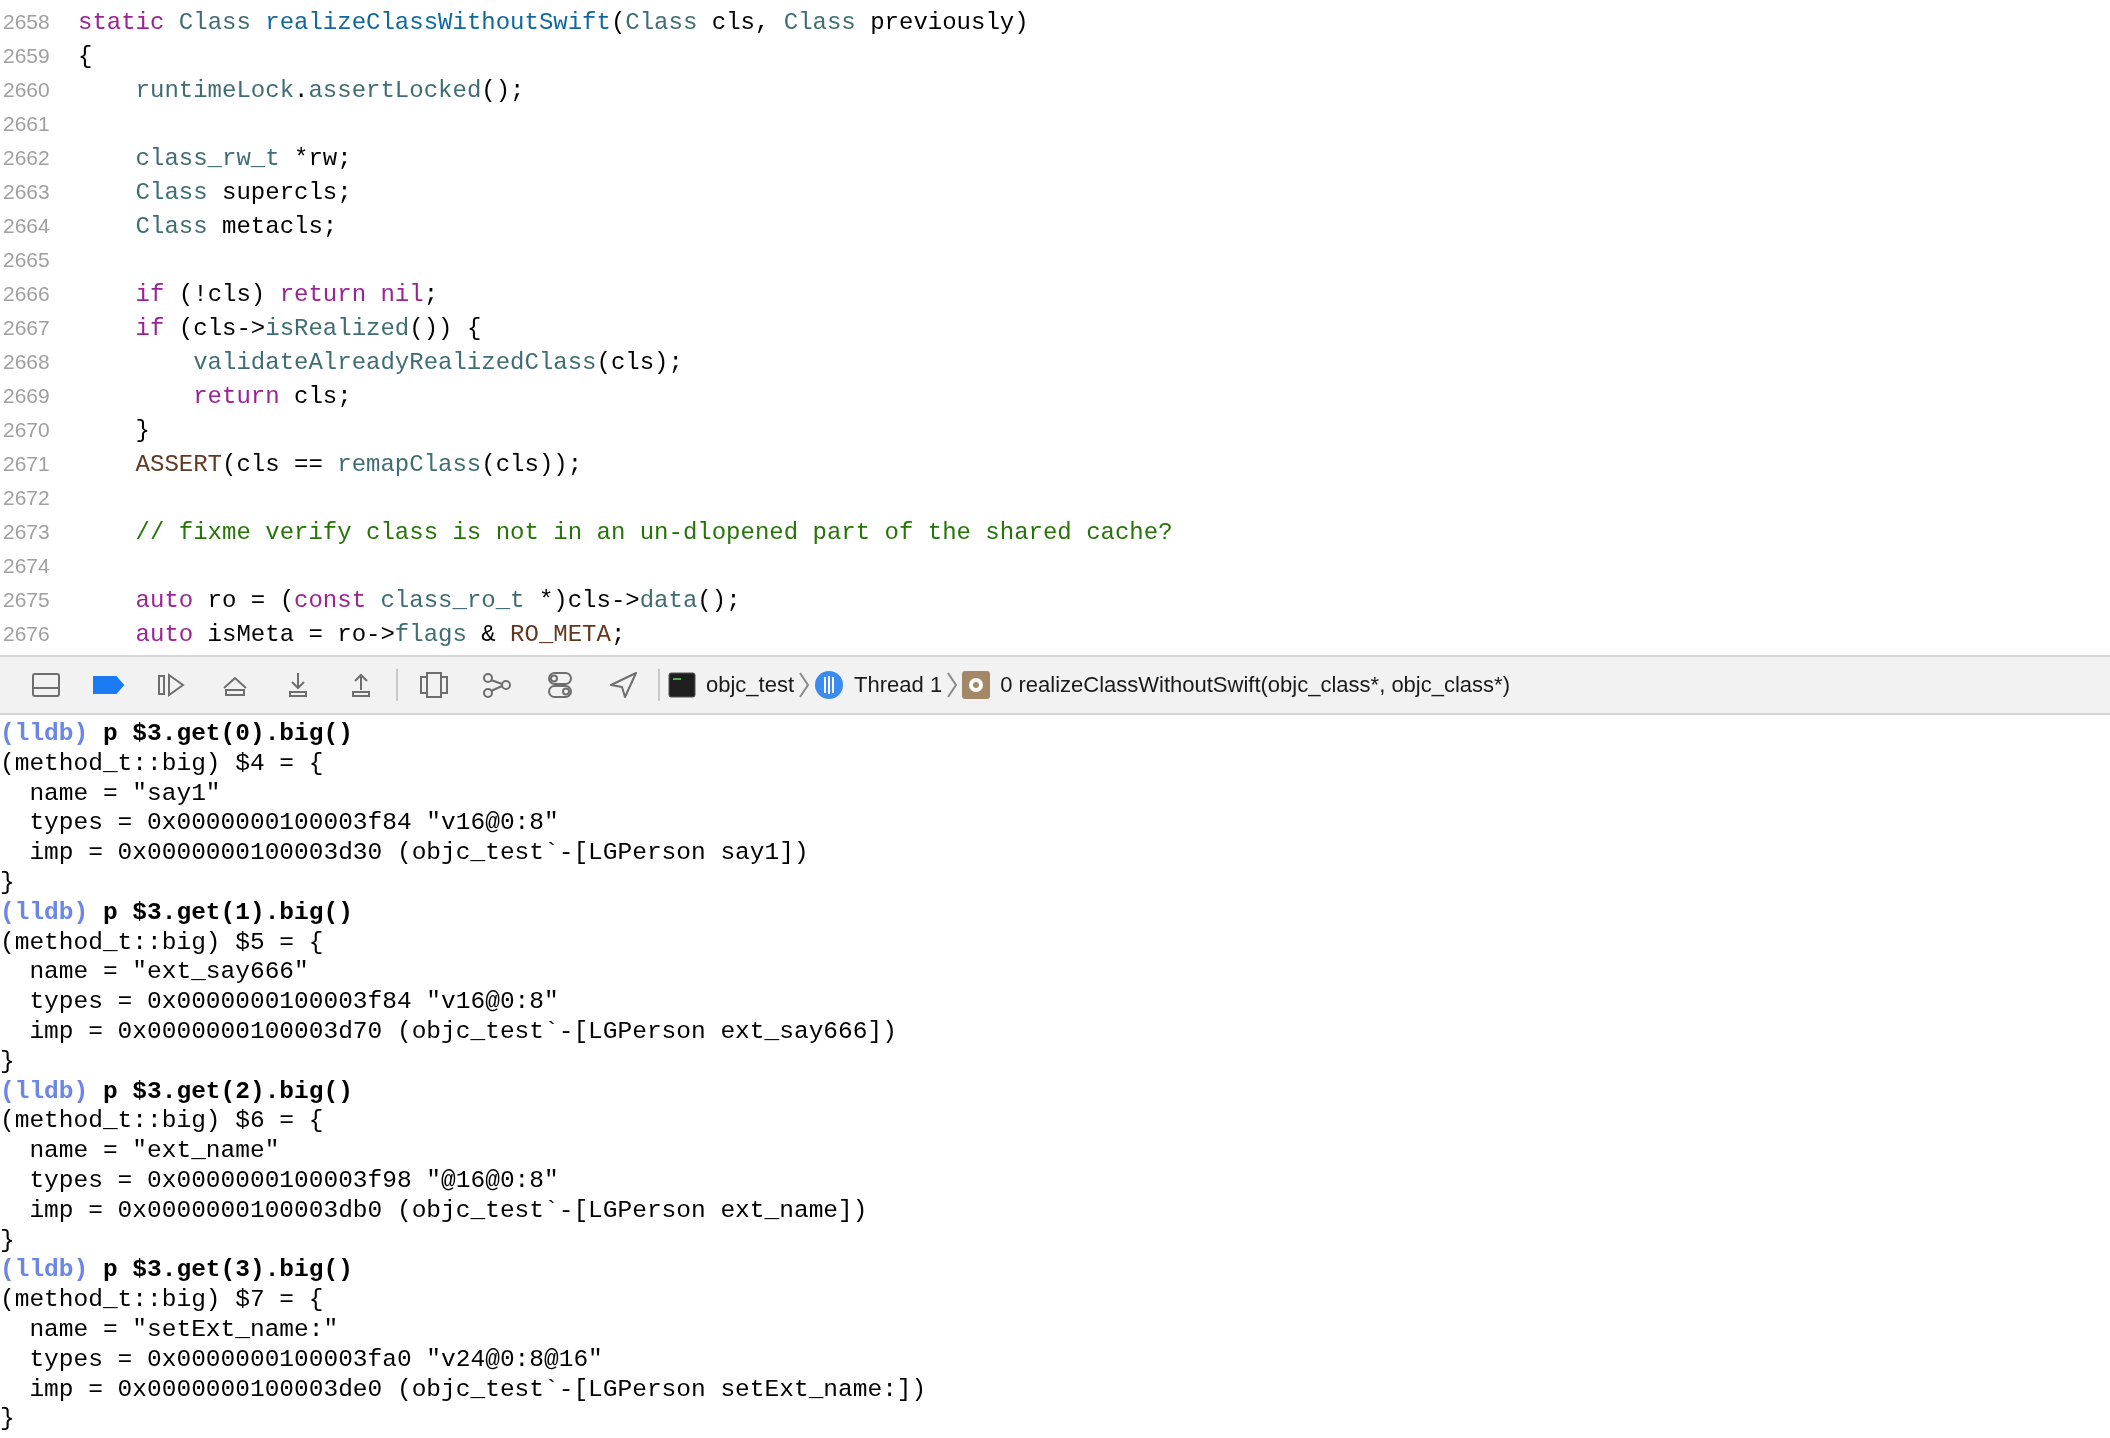 The height and width of the screenshot is (1438, 2110). I want to click on console-output: imp = 0x0000000100003d30 (objc_test`-[LGPerson say1]), so click(418, 853).